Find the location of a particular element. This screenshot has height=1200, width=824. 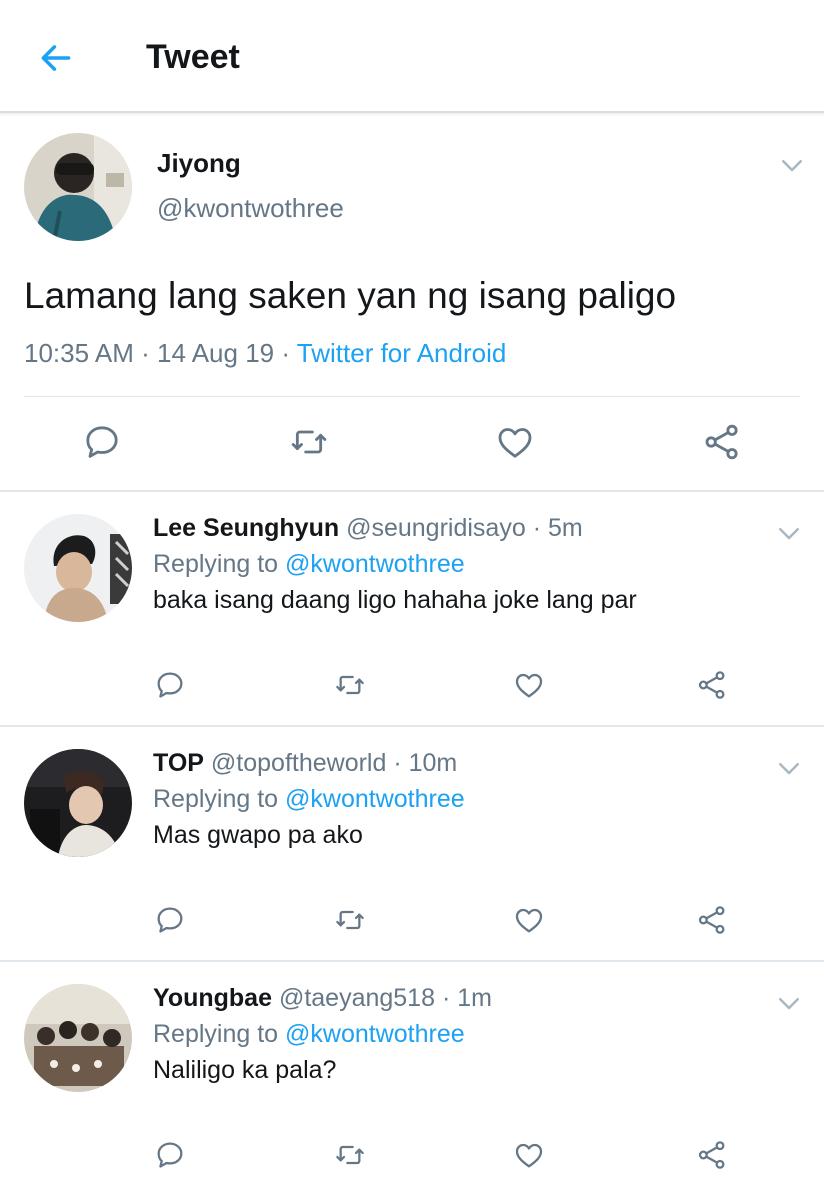

tweet-time: 1m is located at coordinates (474, 998).